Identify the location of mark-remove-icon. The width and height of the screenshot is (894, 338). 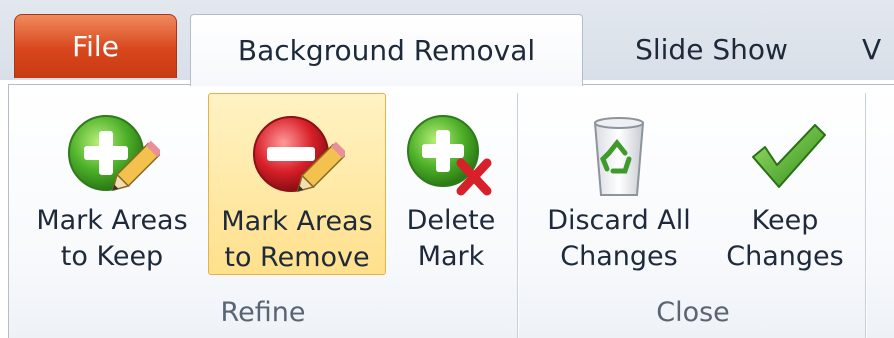
(299, 154).